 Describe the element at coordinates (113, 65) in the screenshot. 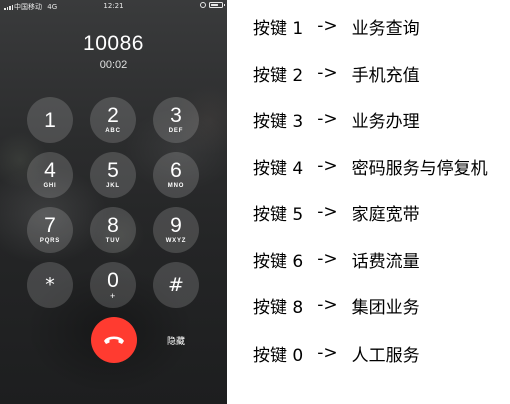

I see `call-duration: 00:02` at that location.